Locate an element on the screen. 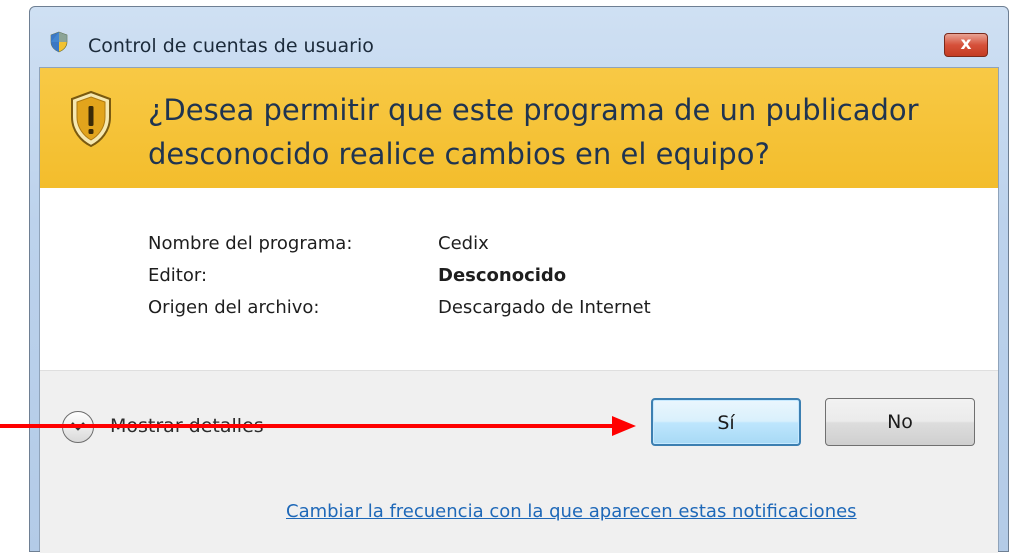 The width and height of the screenshot is (1023, 554). file-origin-value: Descargado de Internet is located at coordinates (544, 307).